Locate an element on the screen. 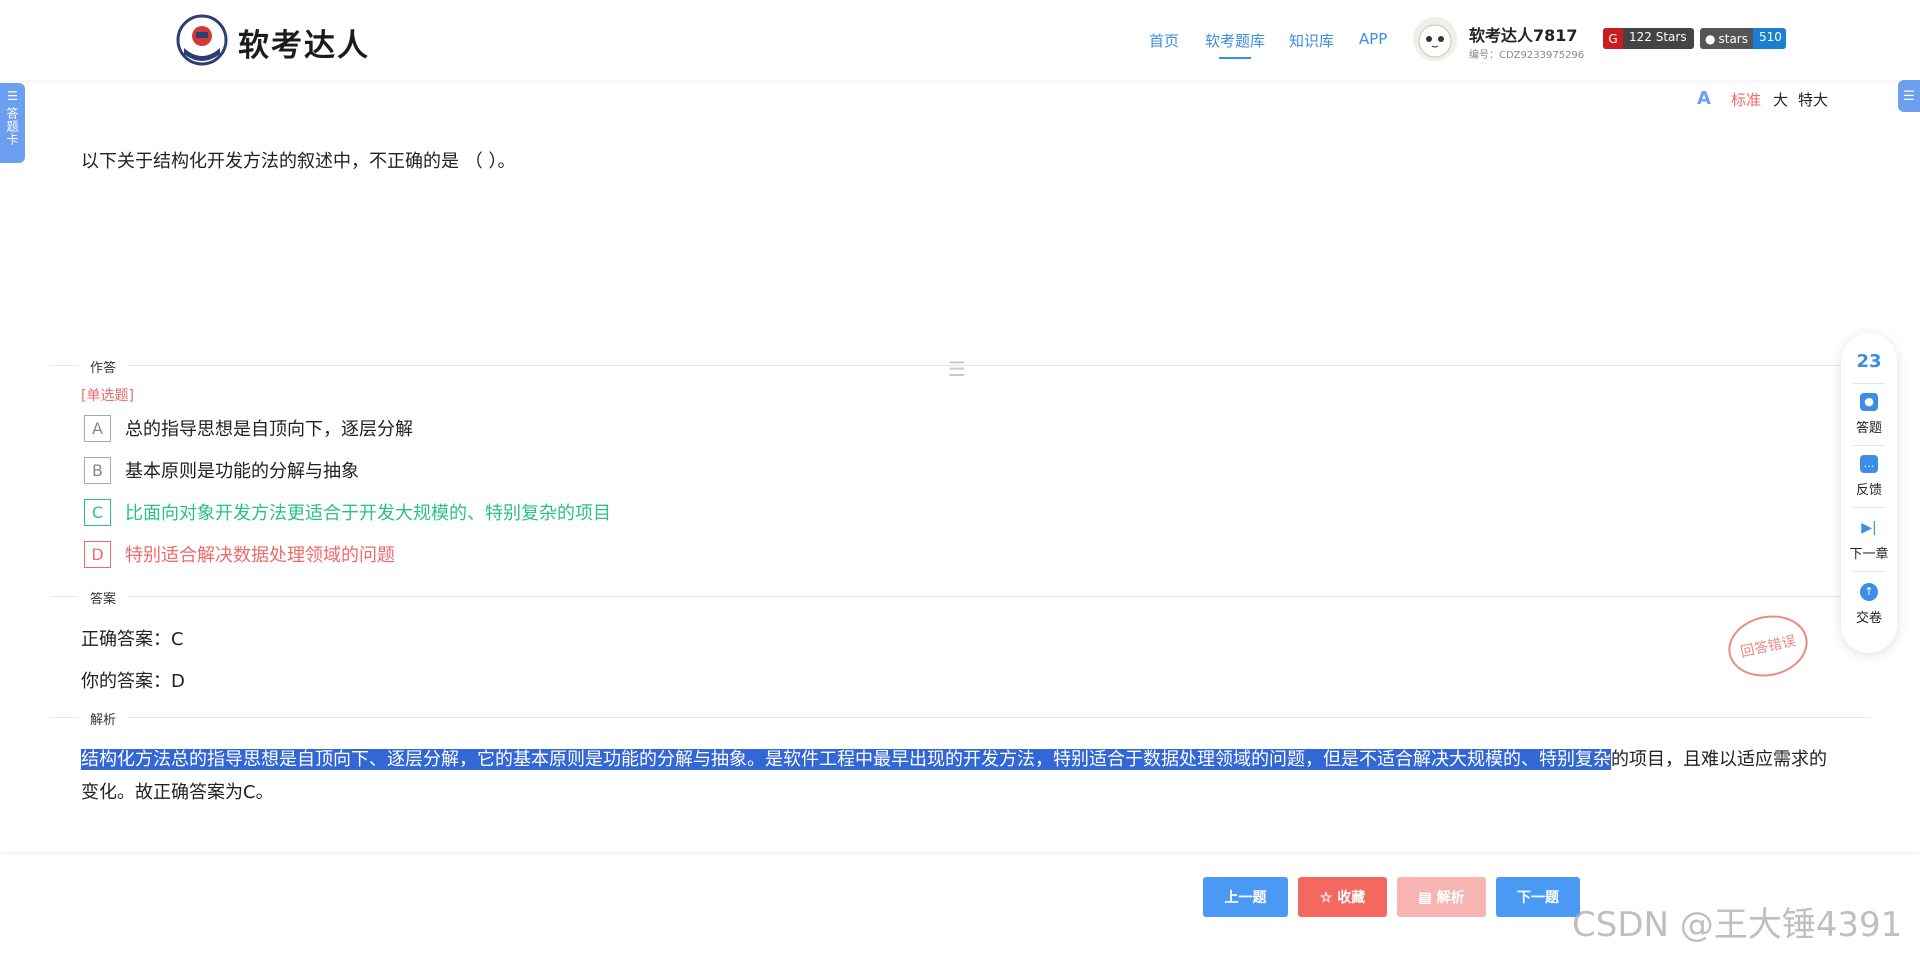  nav-question-bank: 软考题库 is located at coordinates (1235, 44).